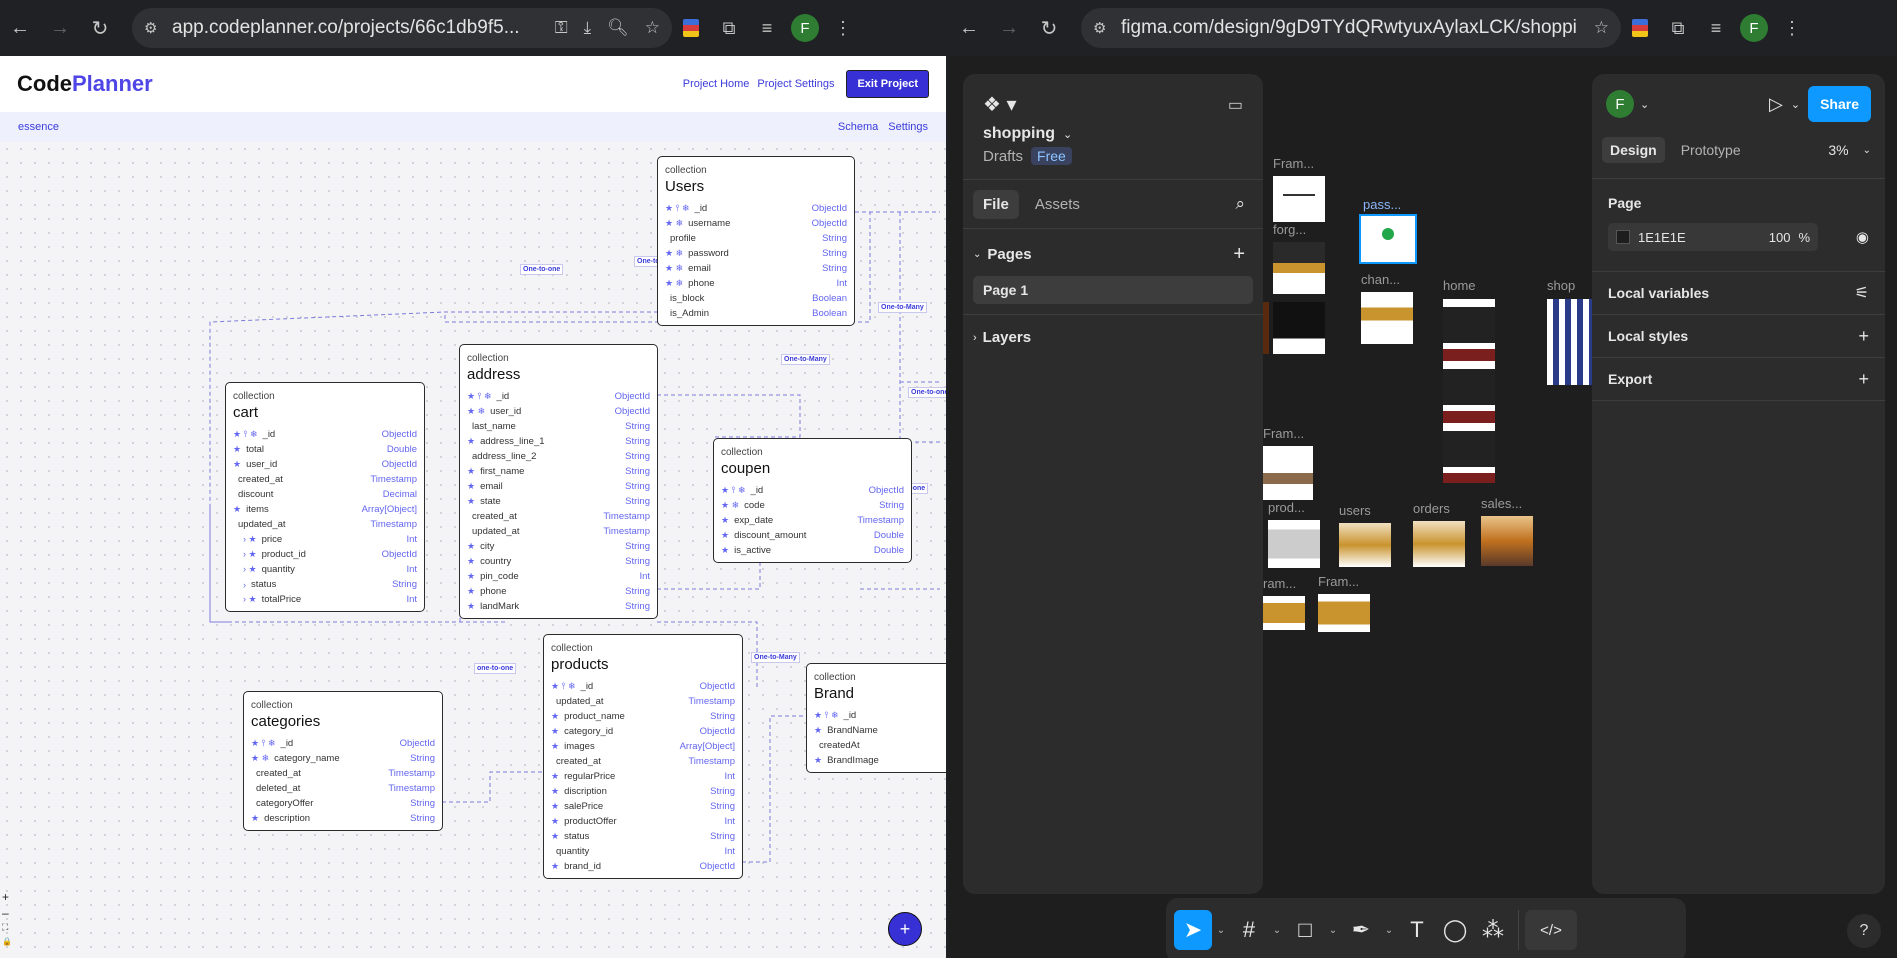 This screenshot has height=958, width=1897. What do you see at coordinates (643, 776) in the screenshot?
I see `field-row: ★ regularPrice Int` at bounding box center [643, 776].